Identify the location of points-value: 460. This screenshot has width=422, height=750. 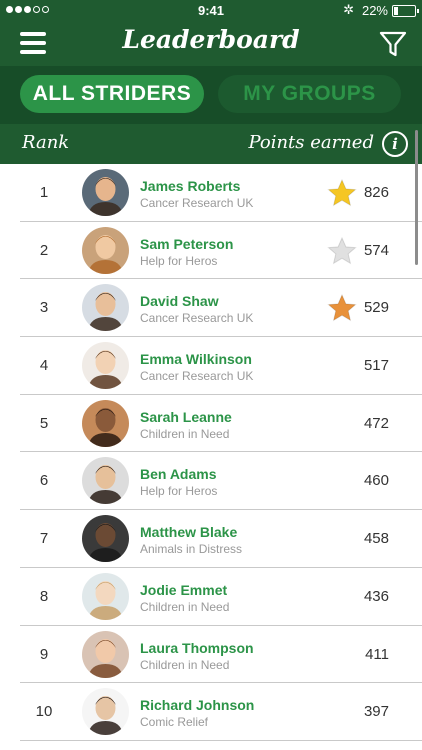
(376, 481).